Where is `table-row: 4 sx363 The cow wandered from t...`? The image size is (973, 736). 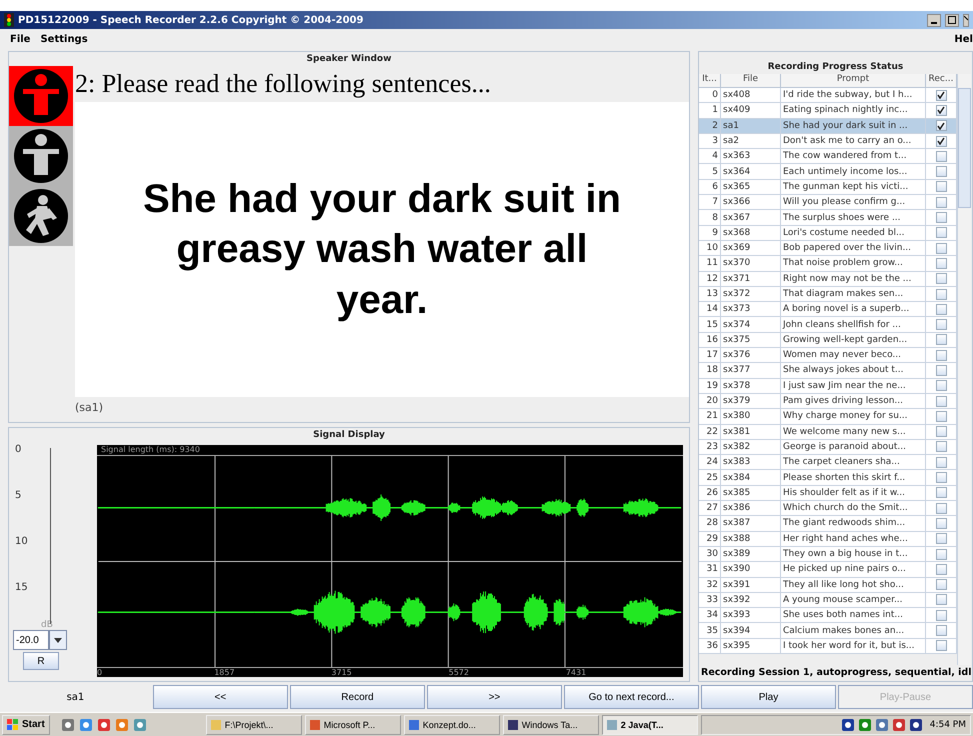 table-row: 4 sx363 The cow wandered from t... is located at coordinates (828, 156).